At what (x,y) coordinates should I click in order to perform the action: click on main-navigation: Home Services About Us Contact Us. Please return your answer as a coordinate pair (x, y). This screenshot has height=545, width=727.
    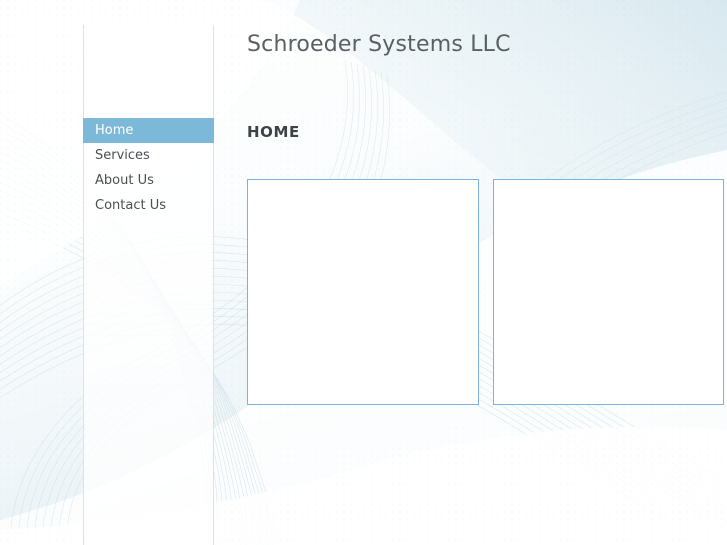
    Looking at the image, I should click on (148, 168).